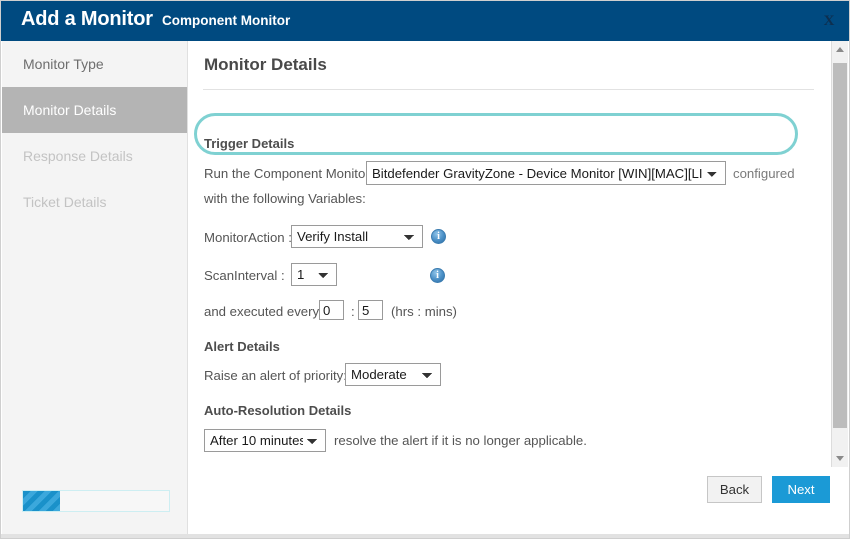 The image size is (850, 539). I want to click on triangle-up-icon, so click(840, 49).